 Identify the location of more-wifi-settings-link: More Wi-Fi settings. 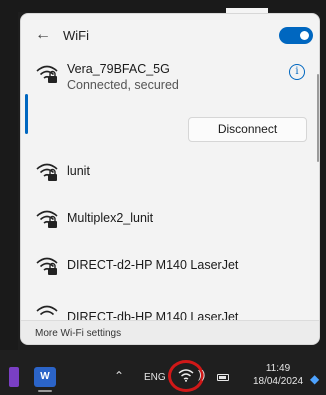
(78, 333).